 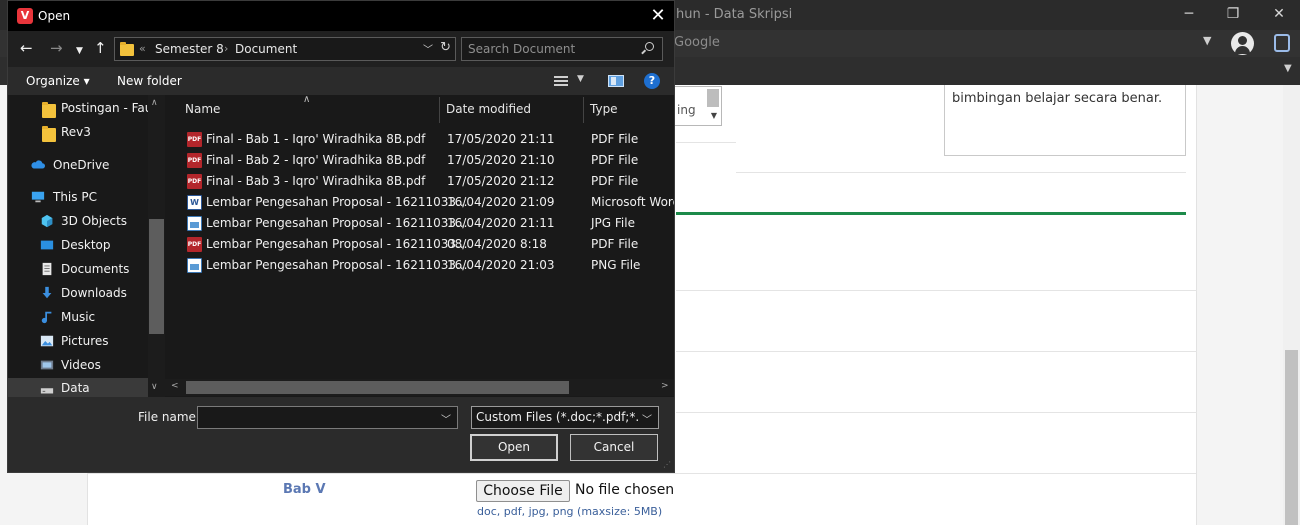 What do you see at coordinates (85, 341) in the screenshot?
I see `nav-item-label: Pictures` at bounding box center [85, 341].